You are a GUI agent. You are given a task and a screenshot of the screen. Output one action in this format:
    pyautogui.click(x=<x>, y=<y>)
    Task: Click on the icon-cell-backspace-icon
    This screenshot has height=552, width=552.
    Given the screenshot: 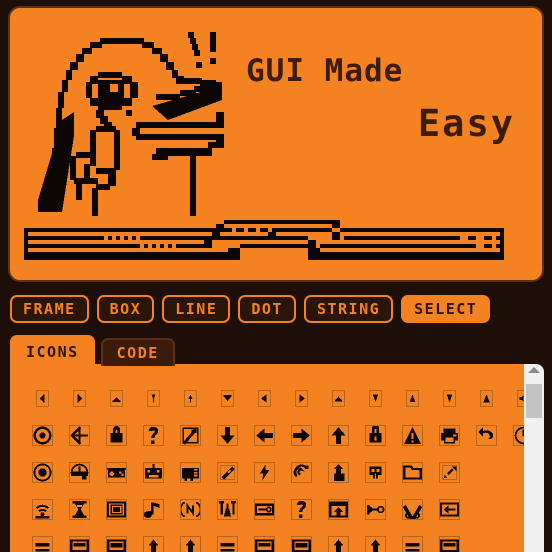 What is the action you would take?
    pyautogui.click(x=449, y=509)
    